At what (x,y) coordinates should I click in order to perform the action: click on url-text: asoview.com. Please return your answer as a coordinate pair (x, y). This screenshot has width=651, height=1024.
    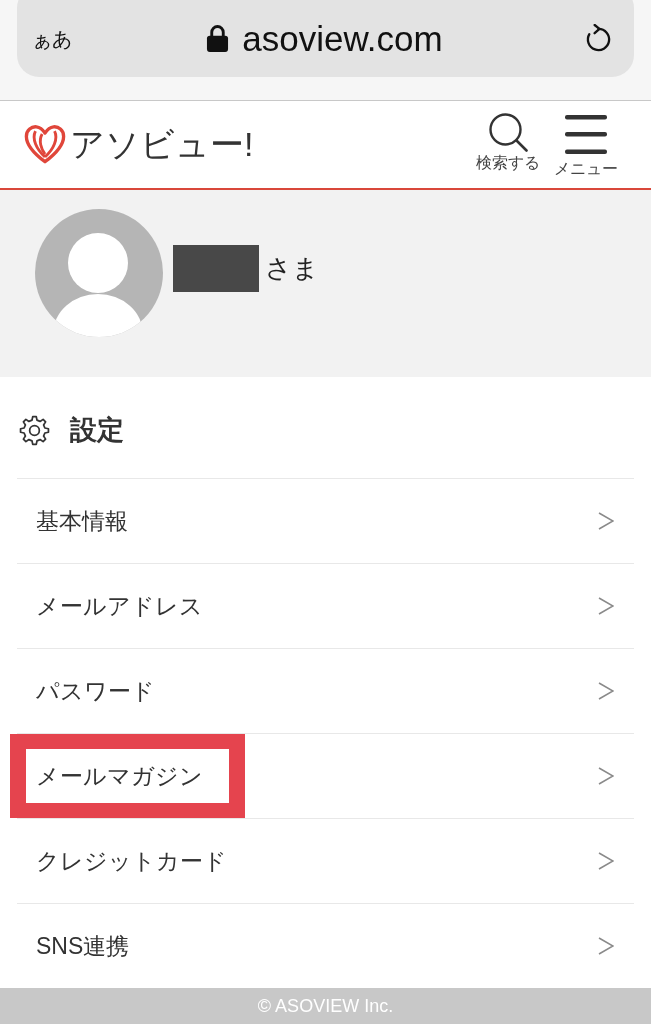
    Looking at the image, I should click on (342, 38).